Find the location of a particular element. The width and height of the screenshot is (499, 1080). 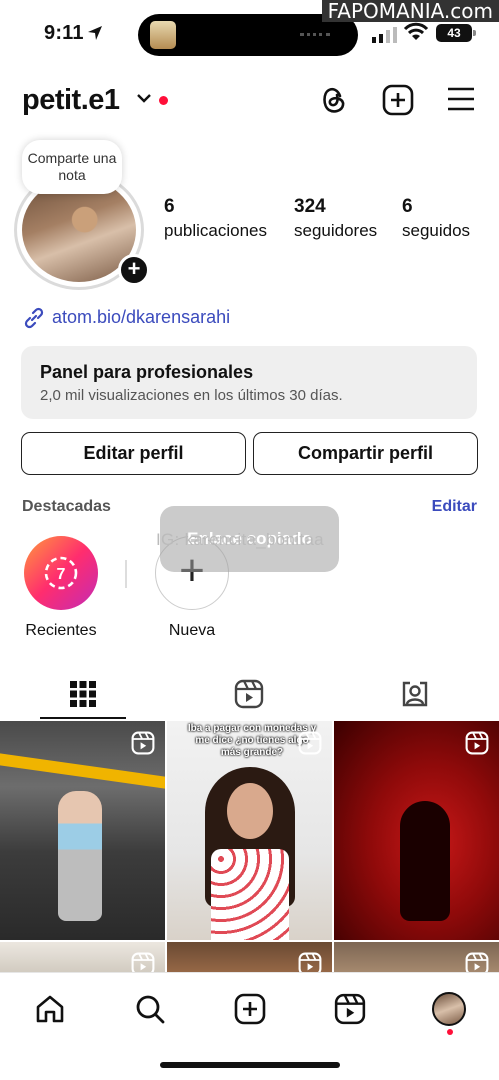

site-watermark: FAPOMANIA.com is located at coordinates (410, 11).